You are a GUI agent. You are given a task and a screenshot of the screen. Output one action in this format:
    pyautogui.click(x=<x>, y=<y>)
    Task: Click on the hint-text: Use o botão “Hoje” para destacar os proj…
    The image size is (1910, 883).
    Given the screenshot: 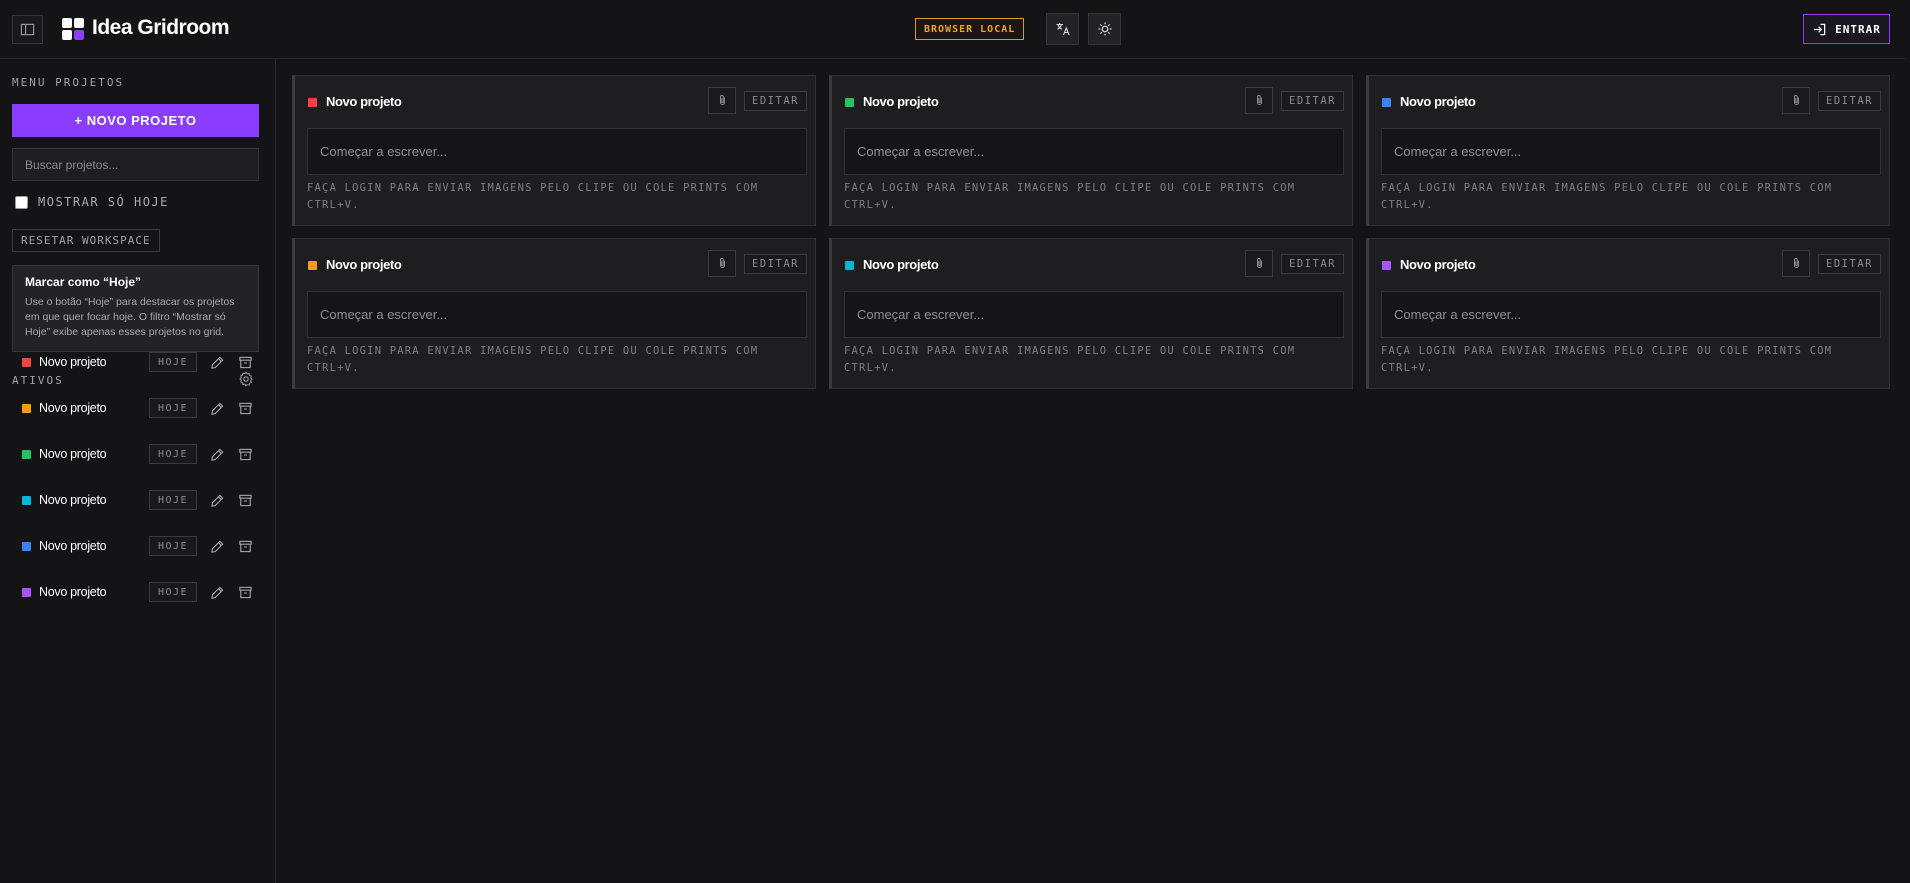 What is the action you would take?
    pyautogui.click(x=130, y=317)
    